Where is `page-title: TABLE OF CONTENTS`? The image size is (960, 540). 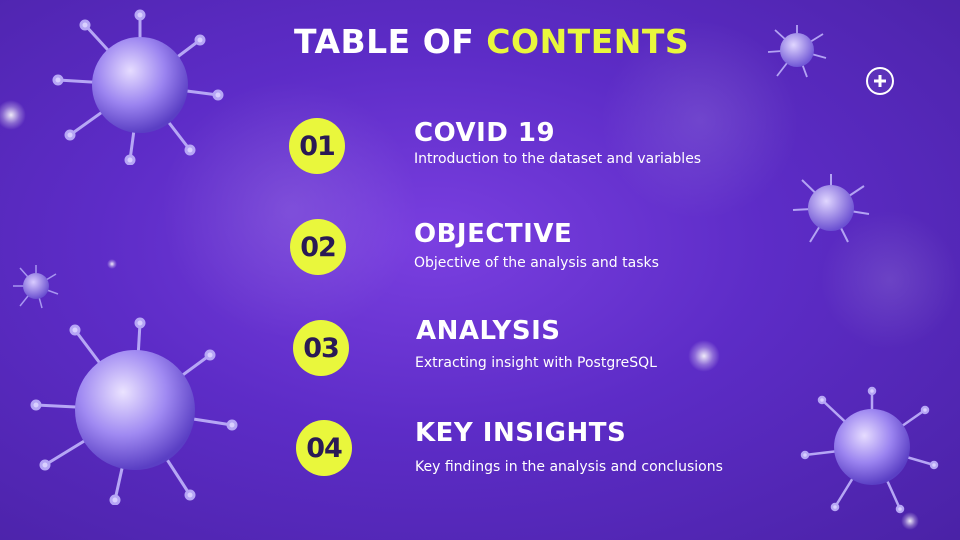 page-title: TABLE OF CONTENTS is located at coordinates (491, 41).